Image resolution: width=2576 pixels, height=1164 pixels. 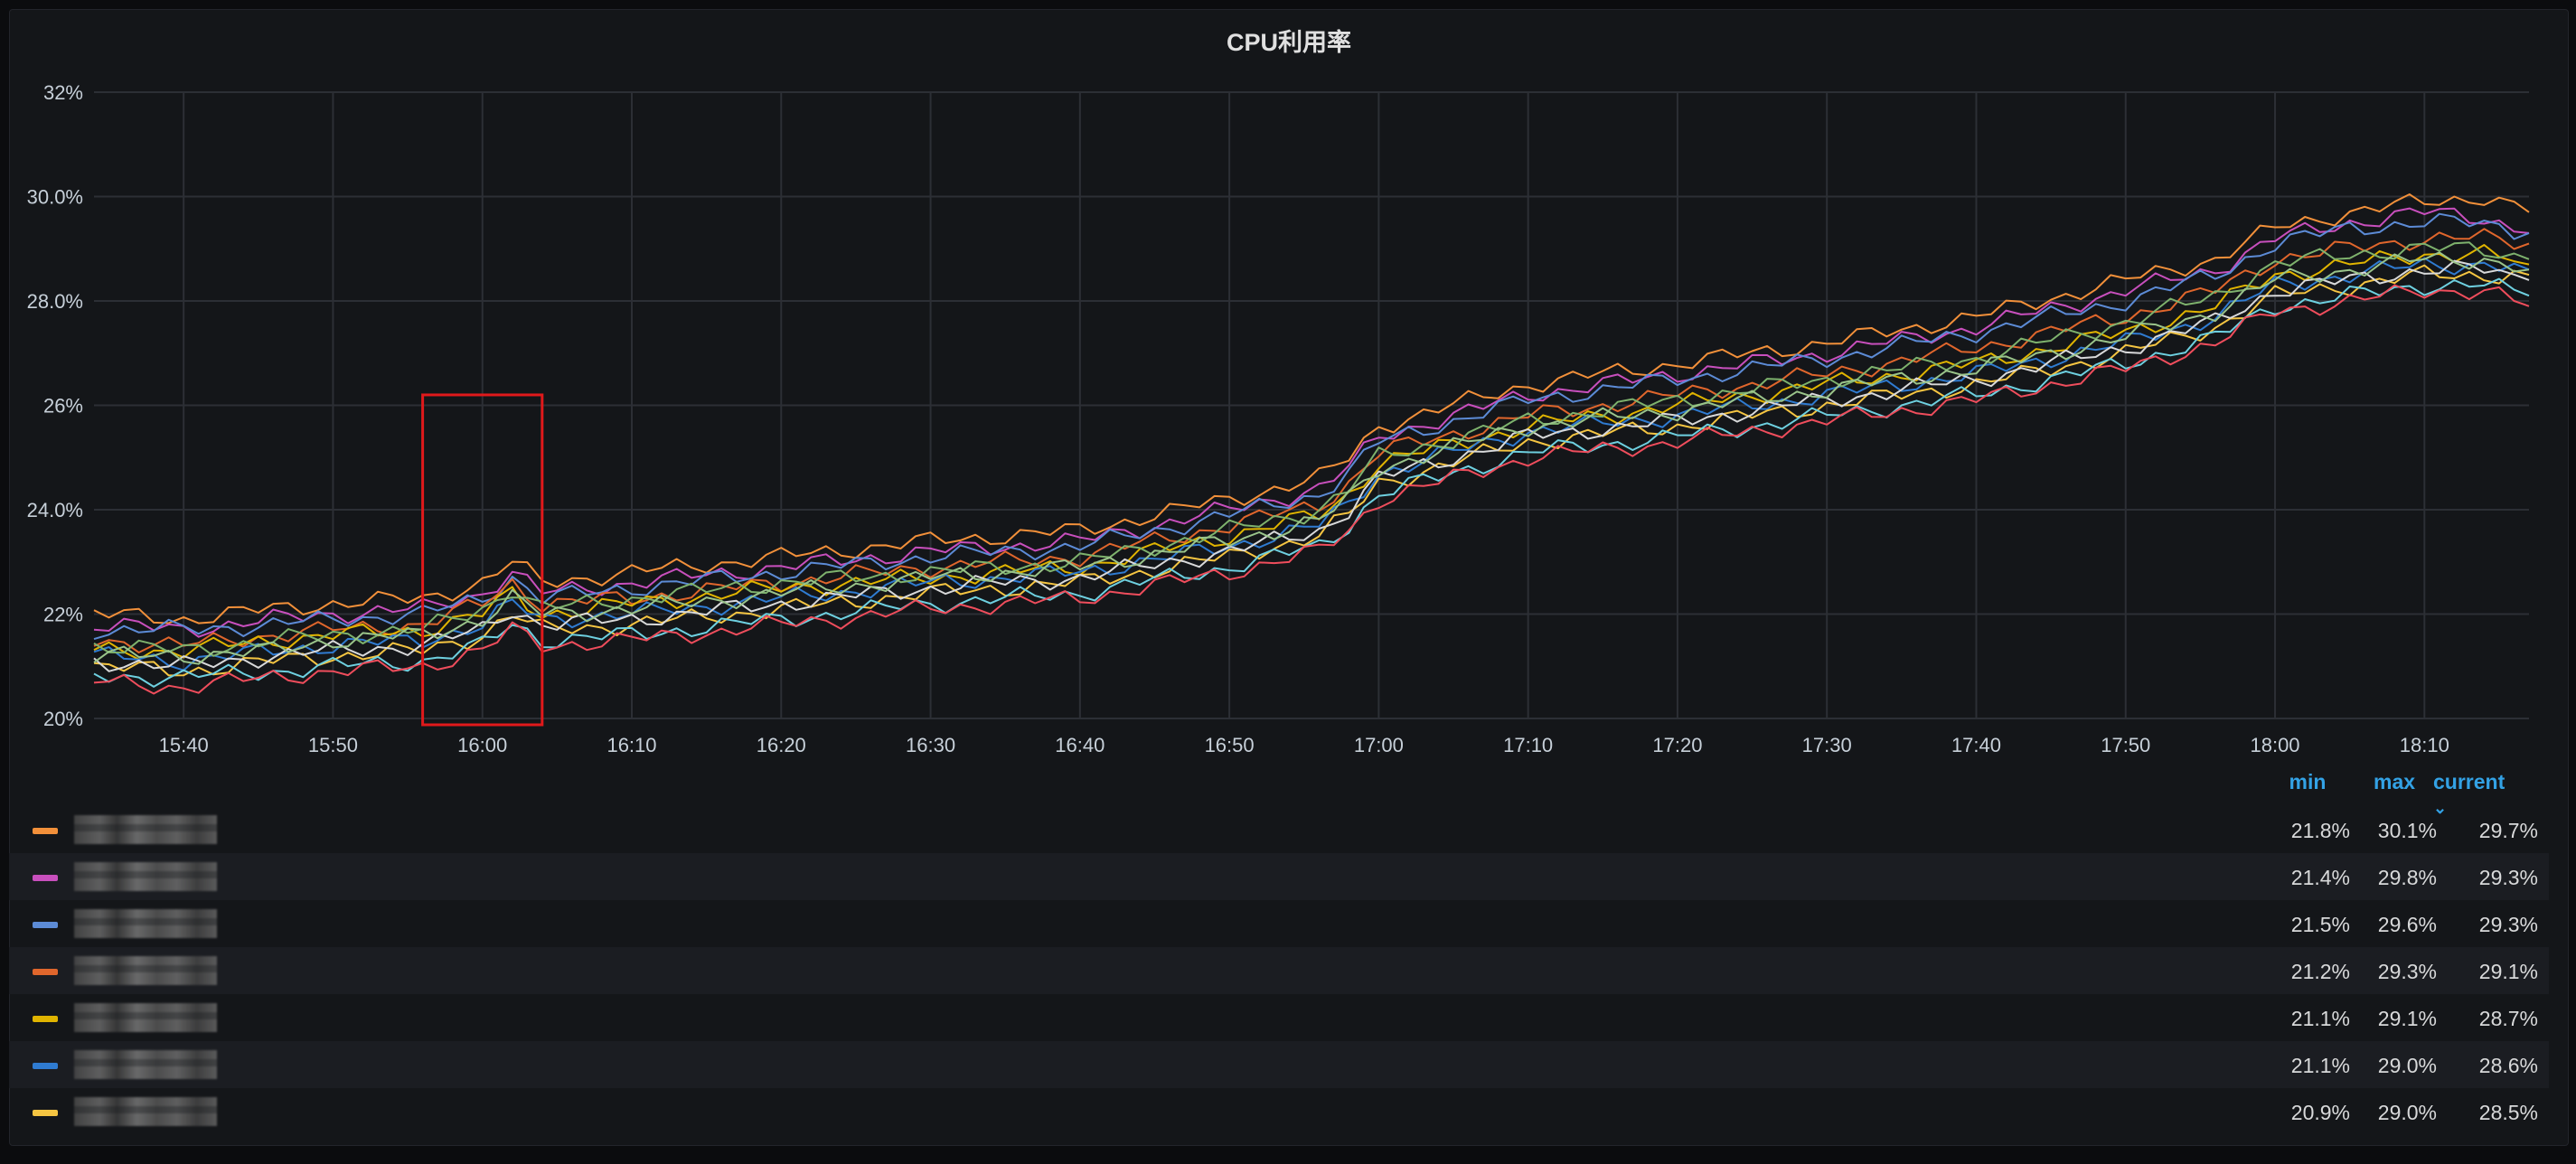 I want to click on legend-min-value: 21.2%, so click(x=2320, y=972).